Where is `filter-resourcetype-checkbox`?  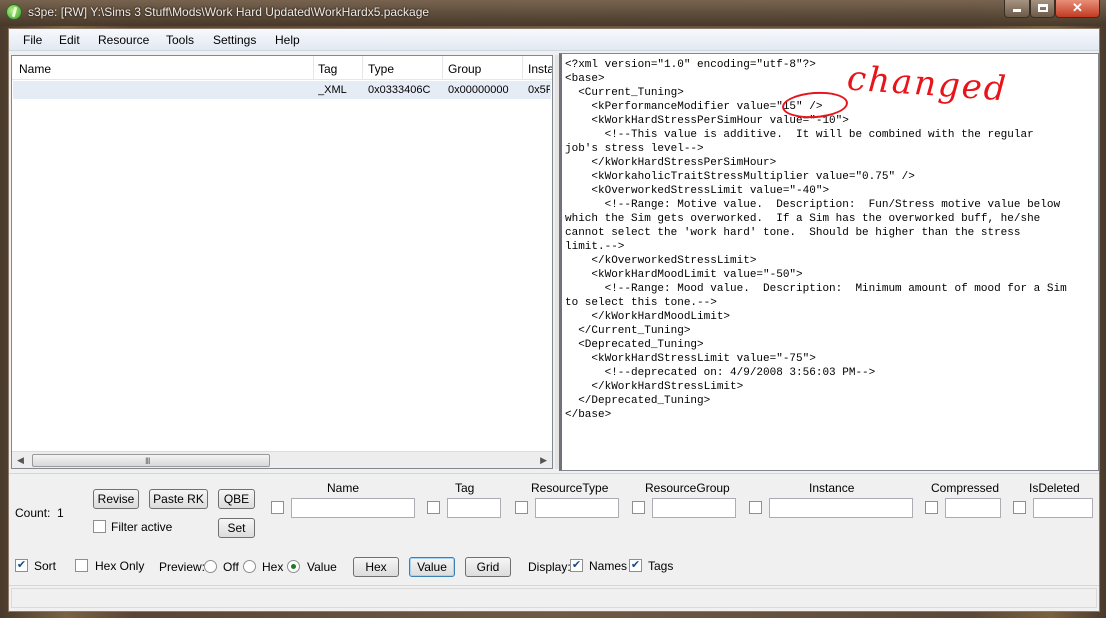
filter-resourcetype-checkbox is located at coordinates (521, 507).